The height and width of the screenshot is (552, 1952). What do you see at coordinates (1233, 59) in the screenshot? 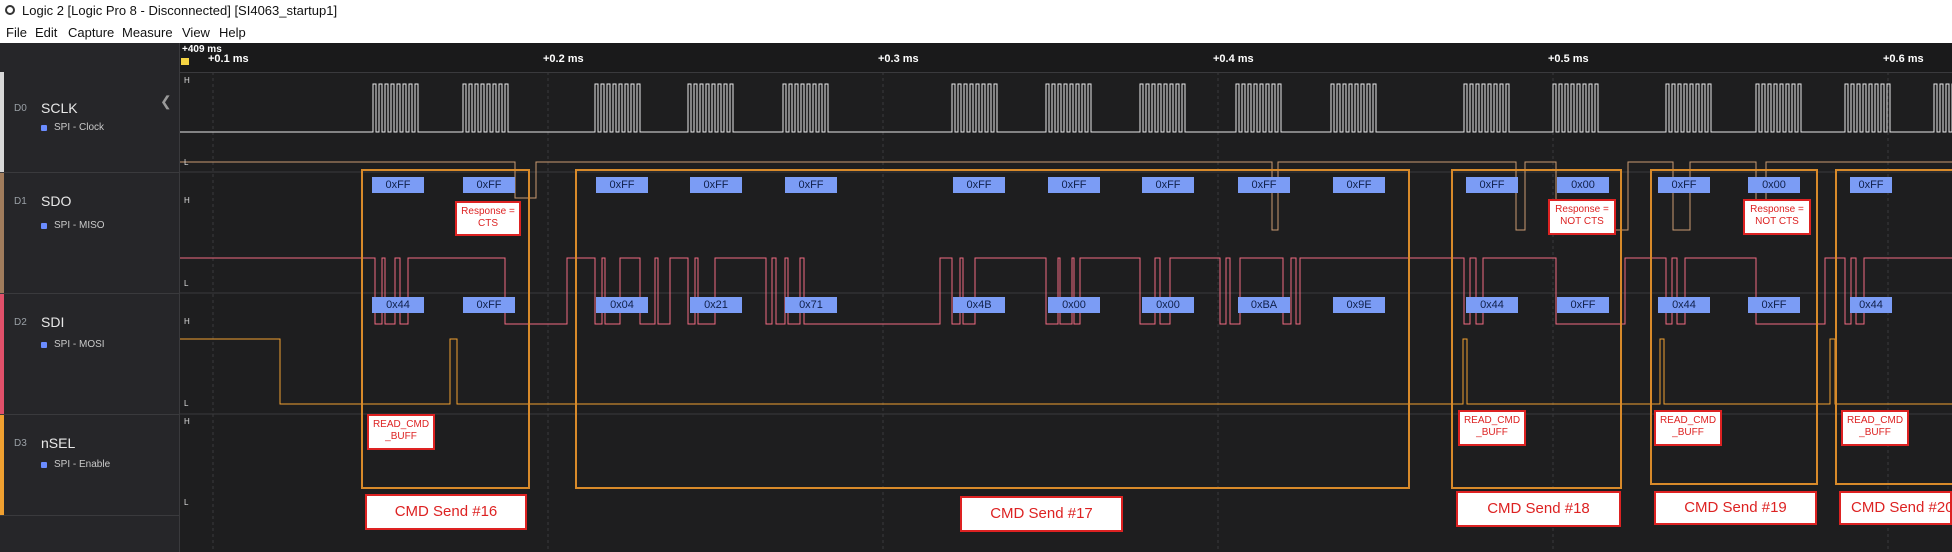
I see `tick-label: +0.4 ms` at bounding box center [1233, 59].